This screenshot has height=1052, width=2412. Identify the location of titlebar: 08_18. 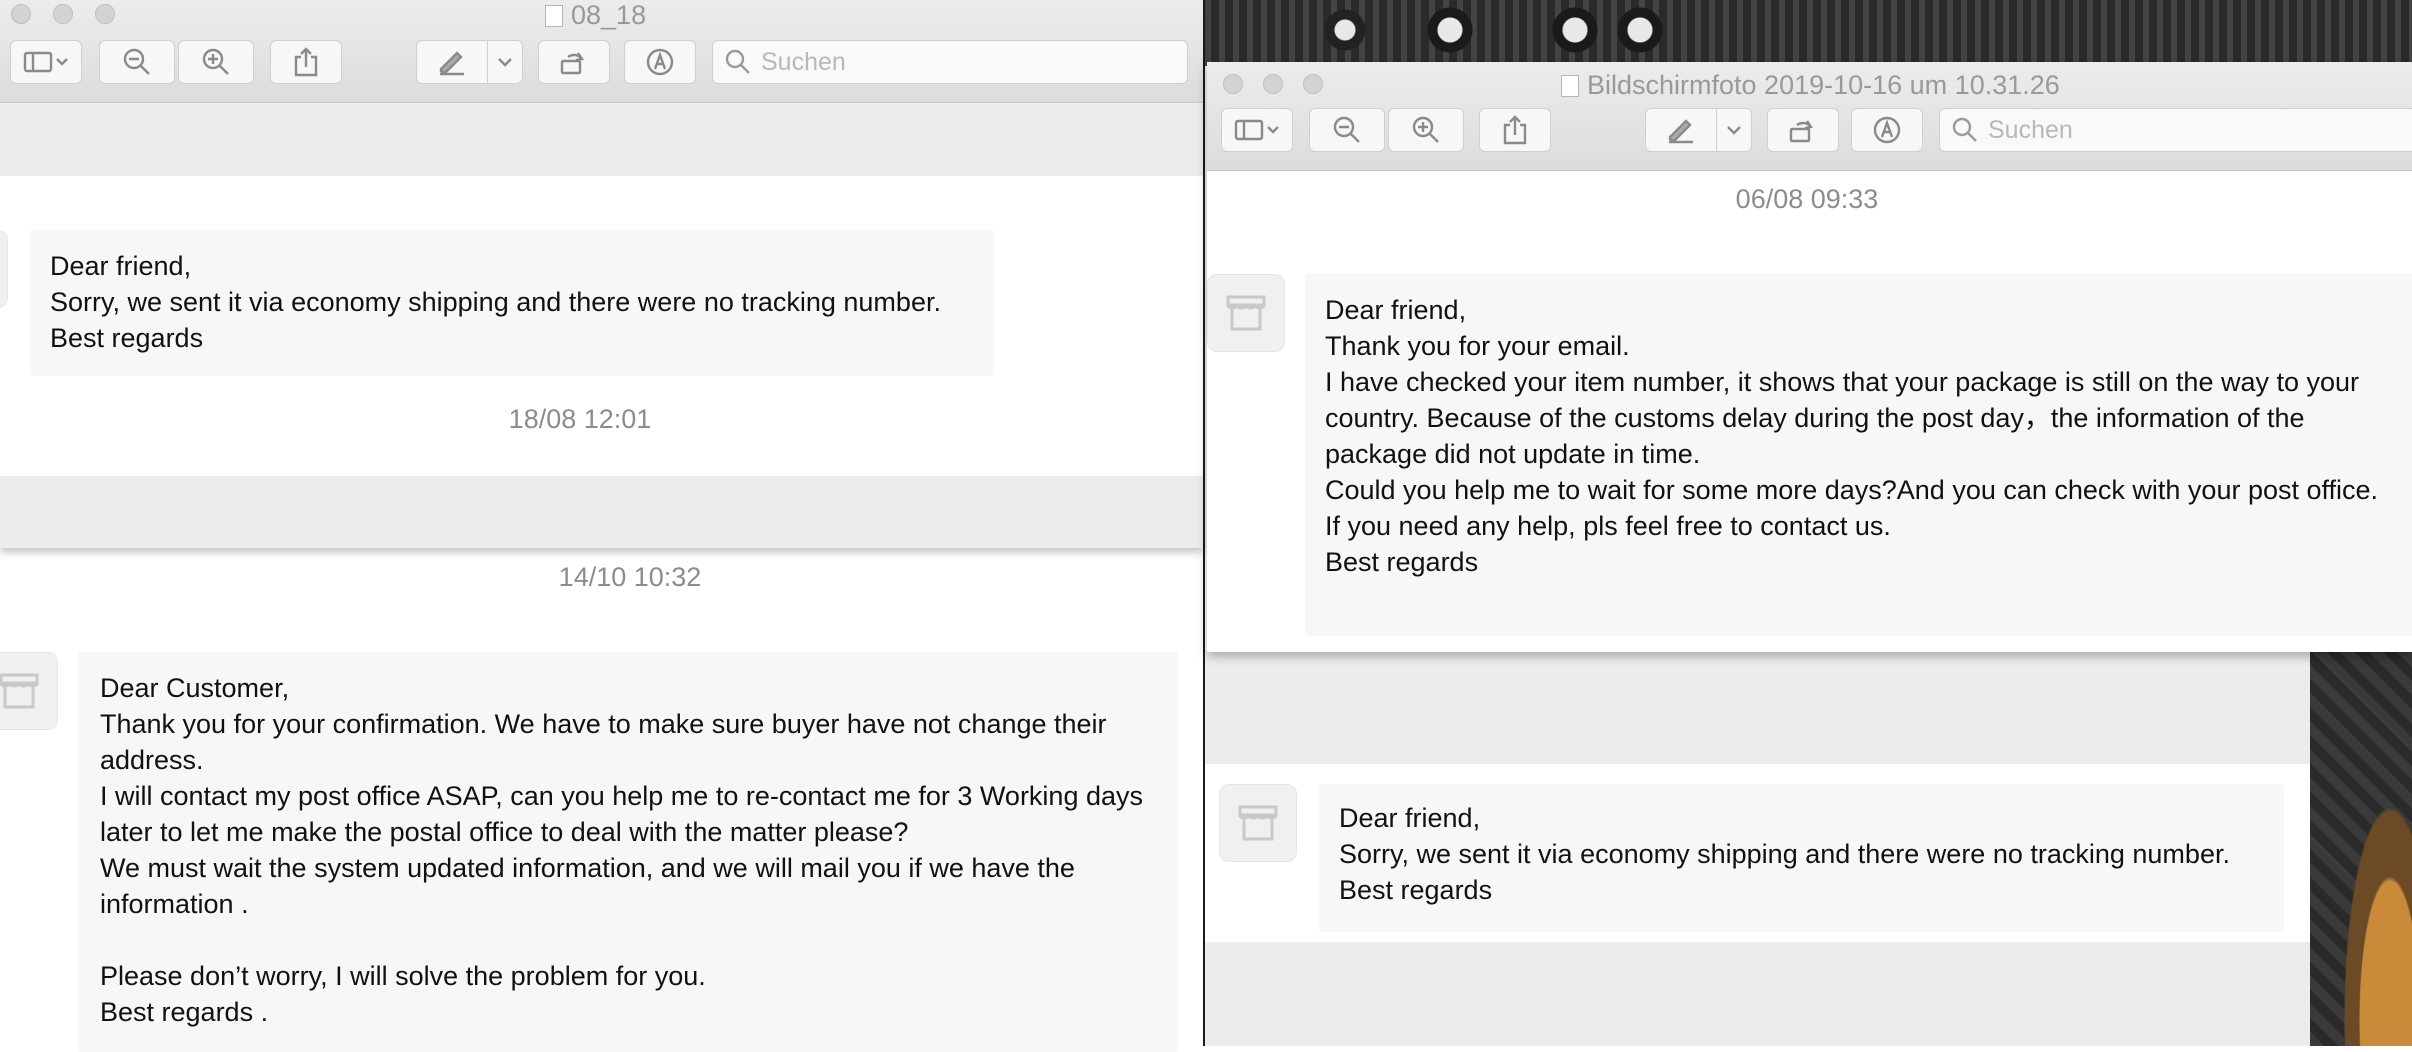
(601, 51).